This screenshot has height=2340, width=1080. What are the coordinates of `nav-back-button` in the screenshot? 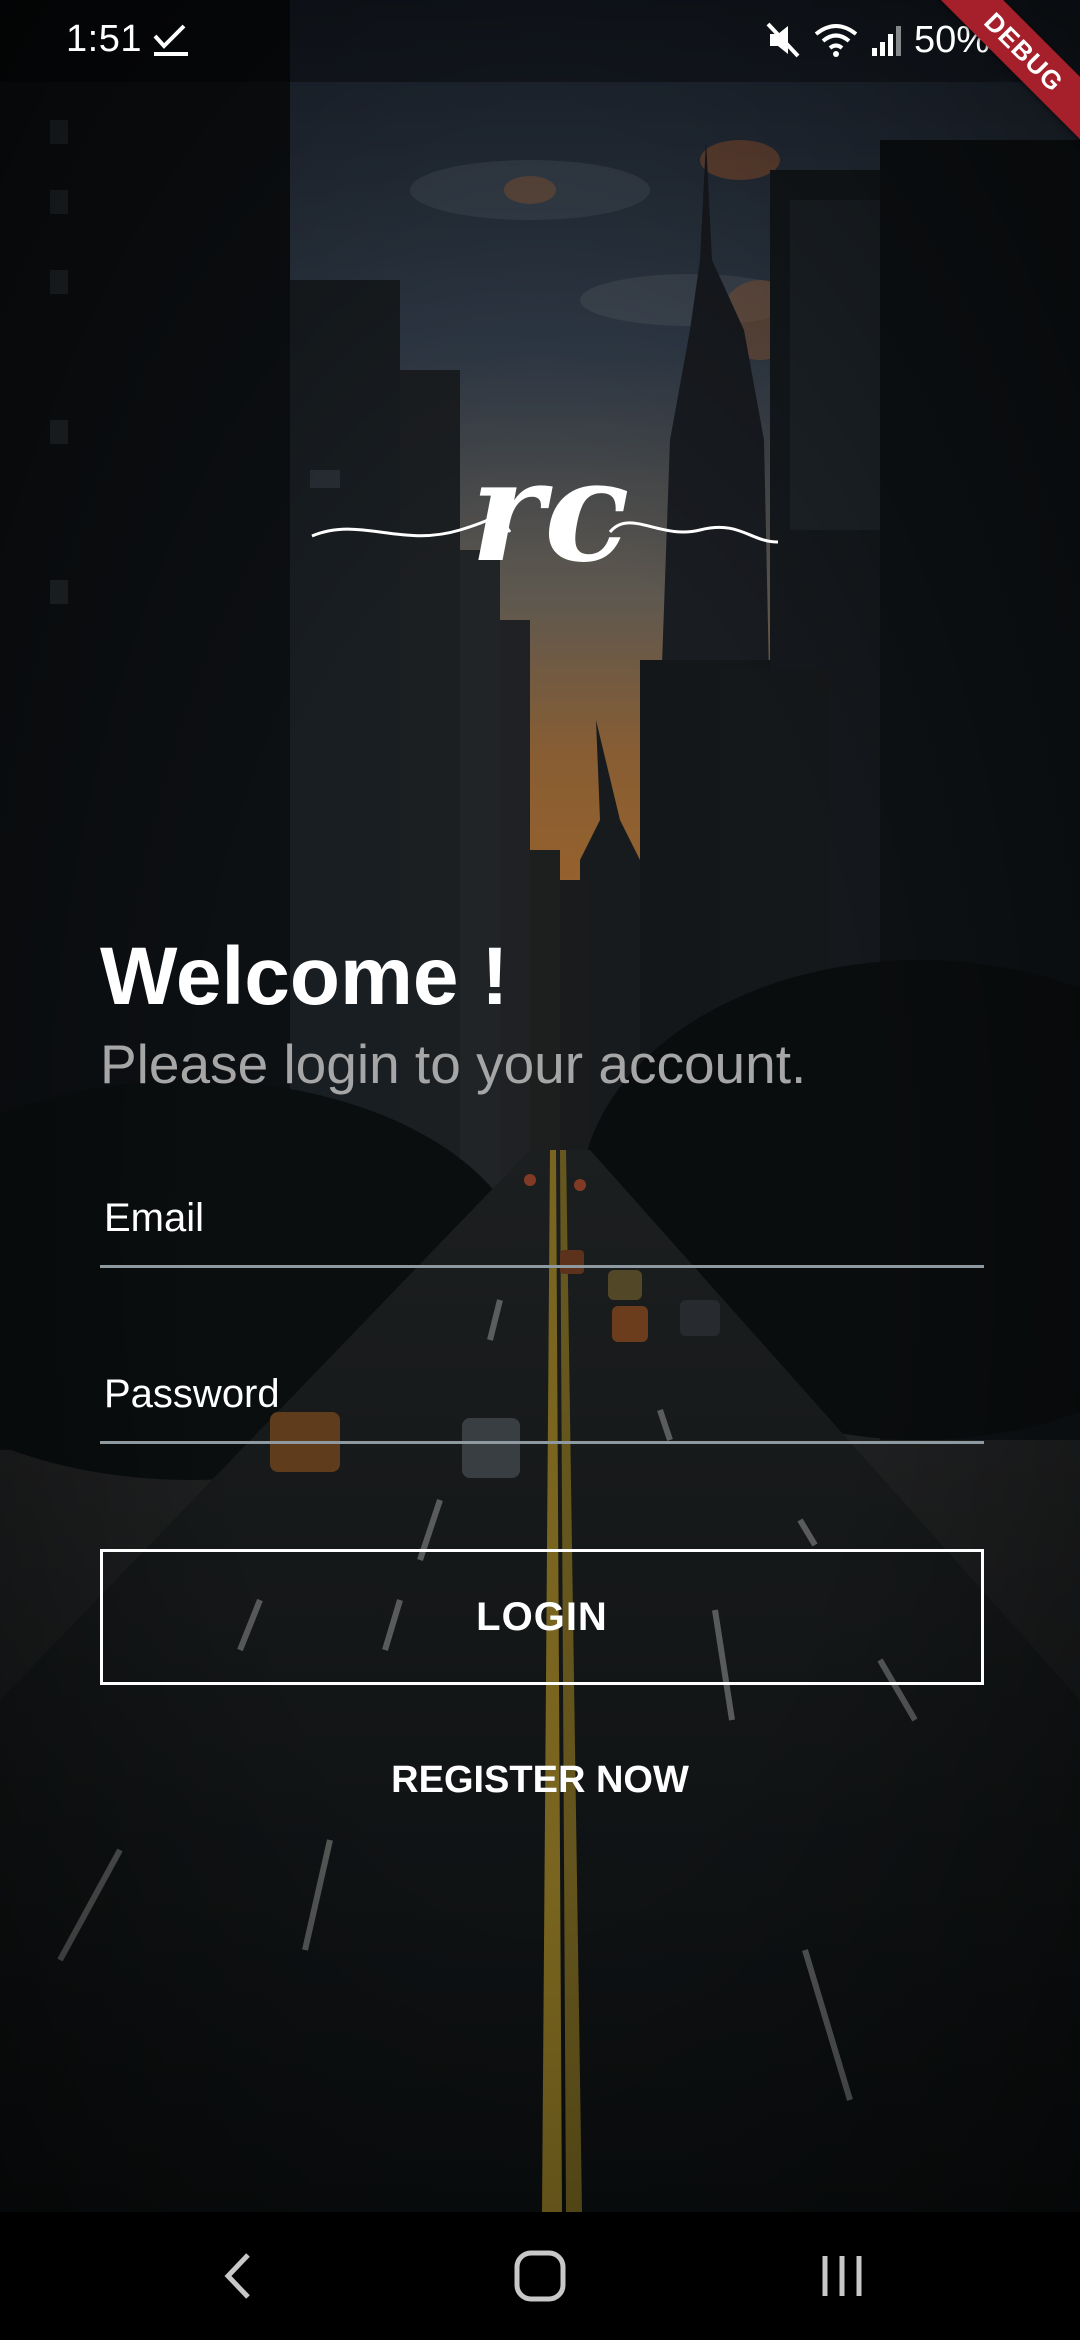 It's located at (238, 2276).